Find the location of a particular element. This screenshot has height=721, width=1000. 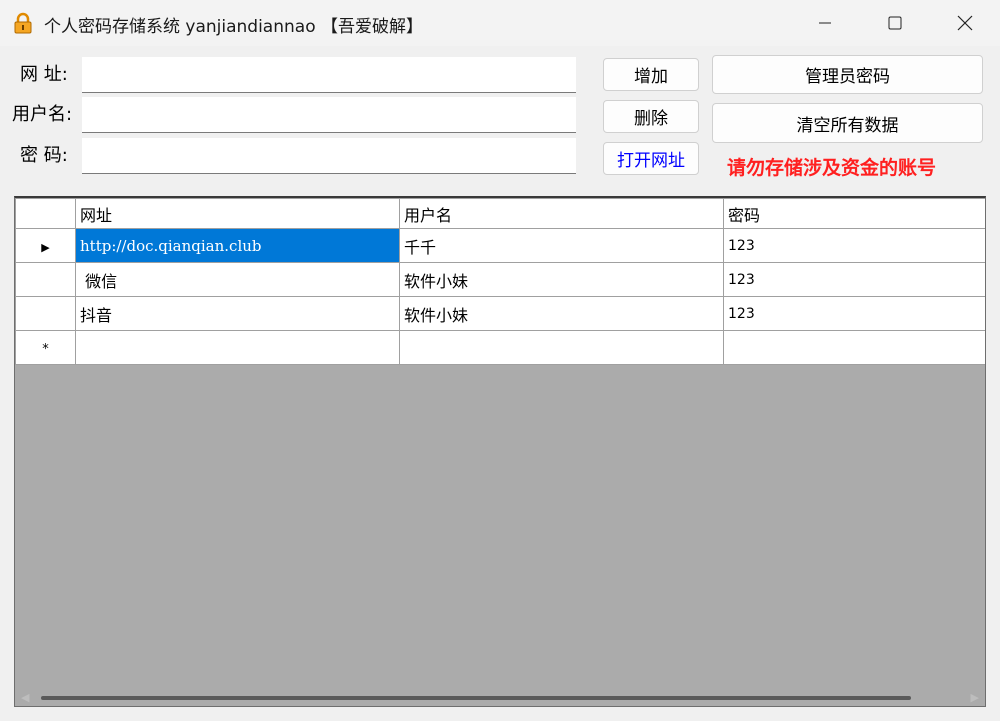

new-row-asterisk-icon: * is located at coordinates (45, 349).